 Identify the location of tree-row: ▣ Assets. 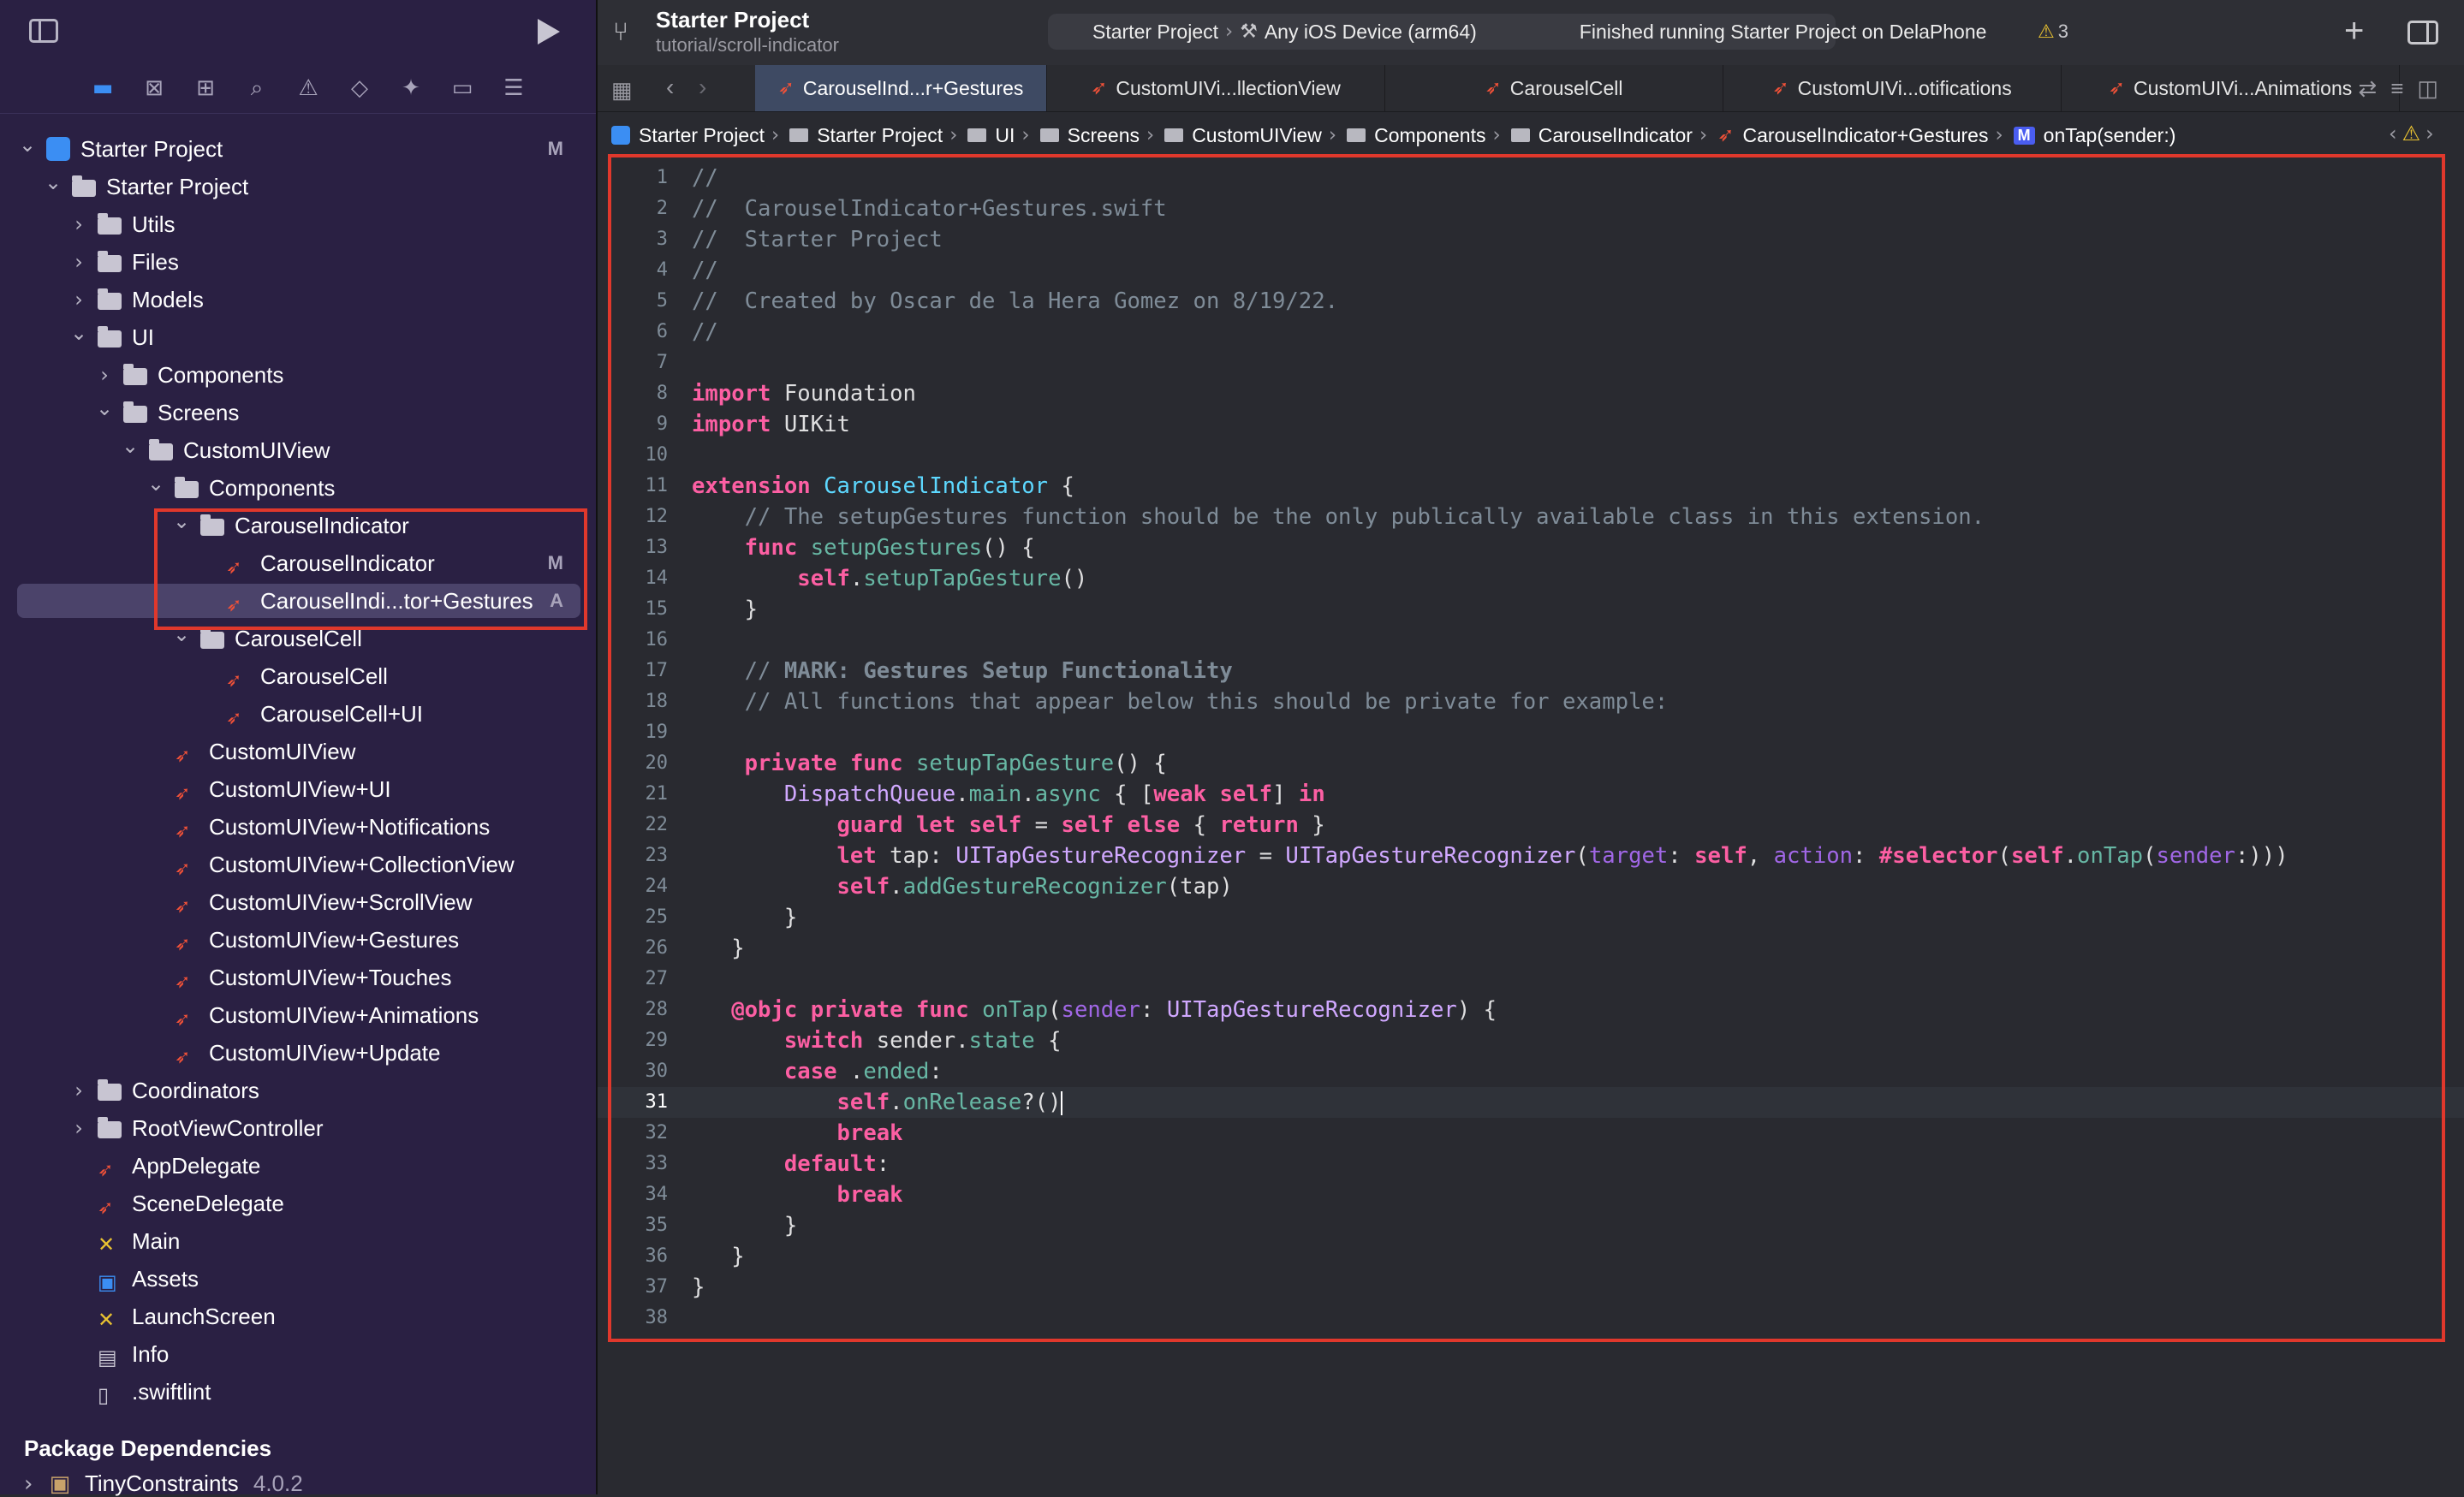
(298, 1279).